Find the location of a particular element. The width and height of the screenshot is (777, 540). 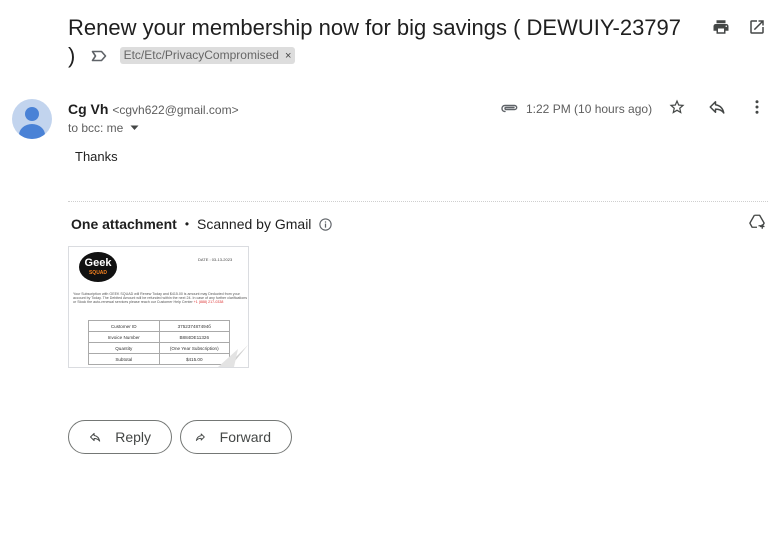

thumbnail-phone: +1 (888) 217-0338 is located at coordinates (208, 302).